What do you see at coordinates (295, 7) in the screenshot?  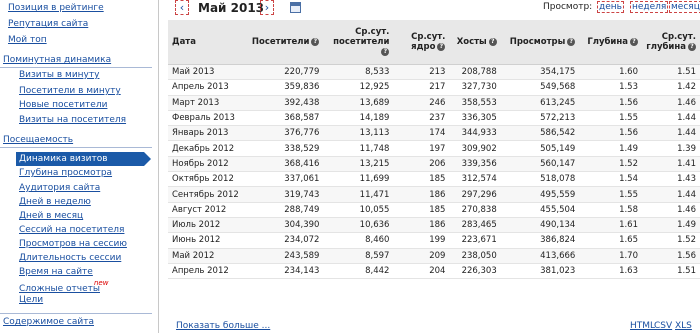 I see `calendar-icon` at bounding box center [295, 7].